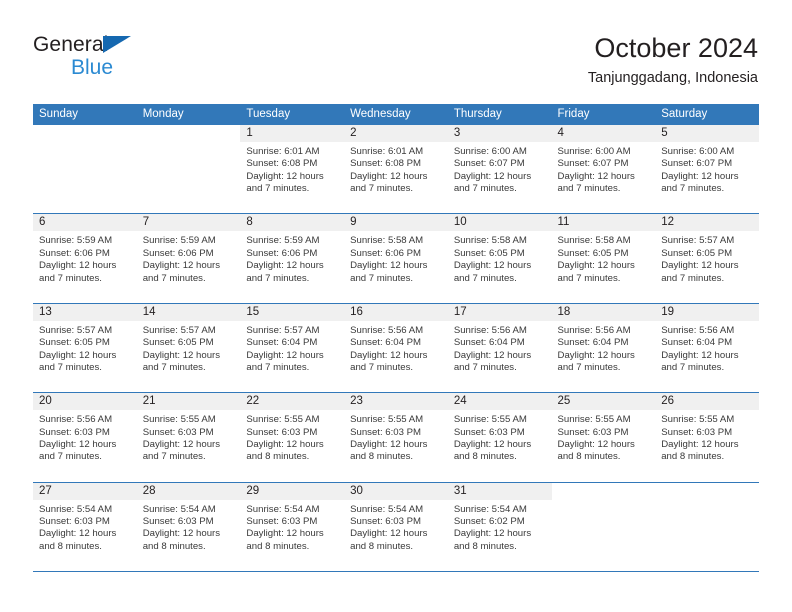 The height and width of the screenshot is (612, 792). What do you see at coordinates (188, 491) in the screenshot?
I see `day-number-band: 28` at bounding box center [188, 491].